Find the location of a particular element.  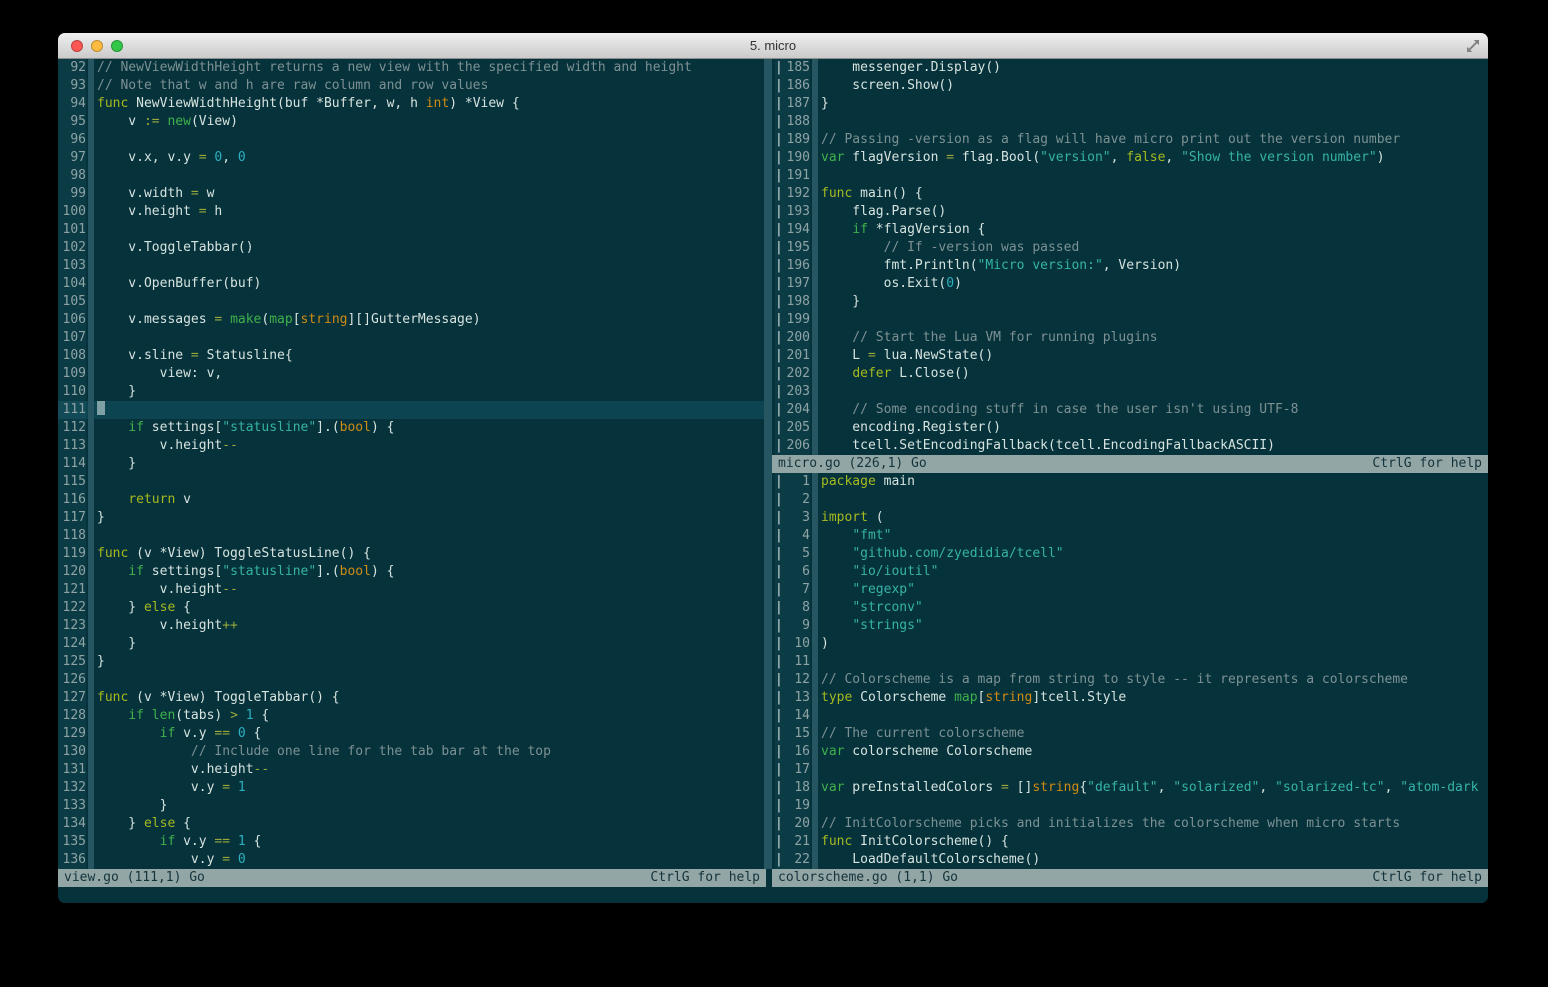

code-line: 95 v := new(View) is located at coordinates (415, 122).